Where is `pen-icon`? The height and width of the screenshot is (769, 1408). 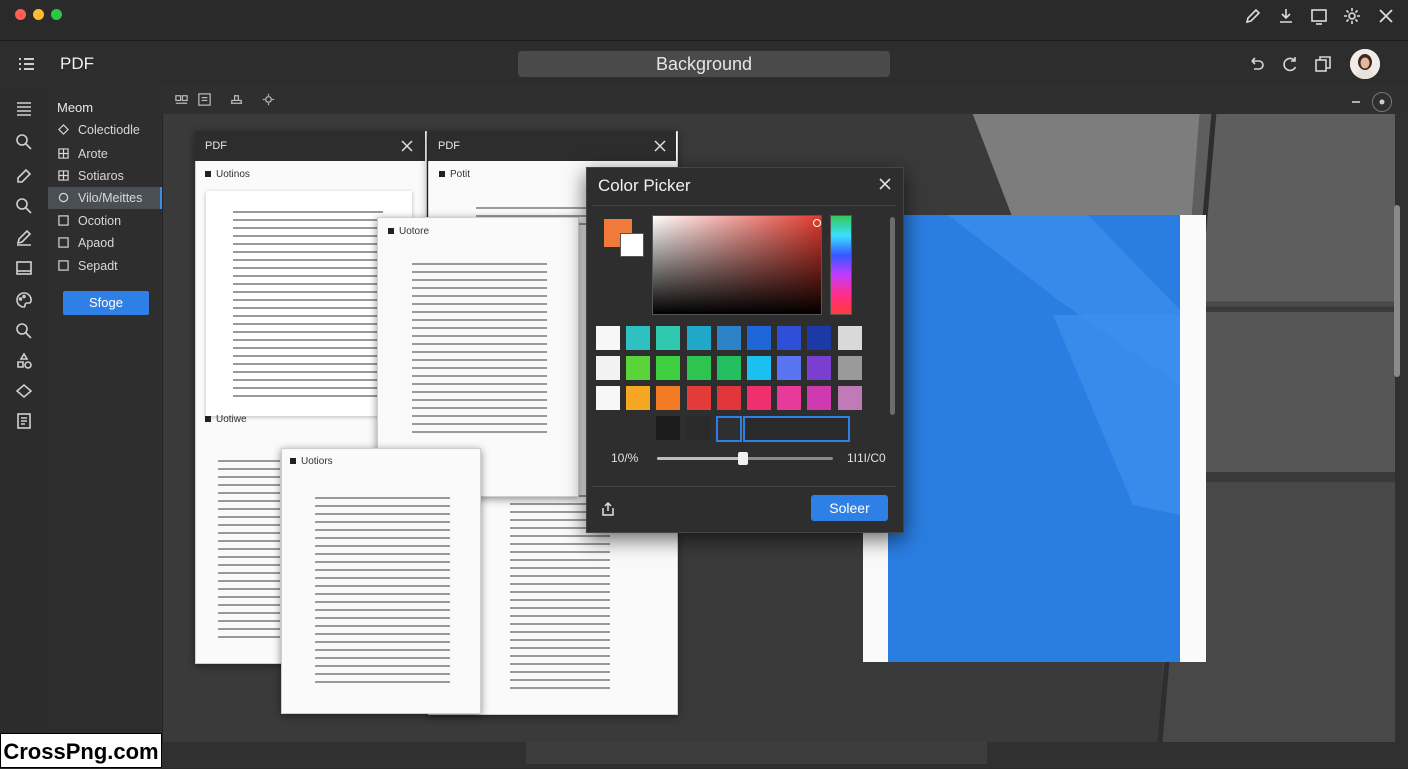 pen-icon is located at coordinates (25, 238).